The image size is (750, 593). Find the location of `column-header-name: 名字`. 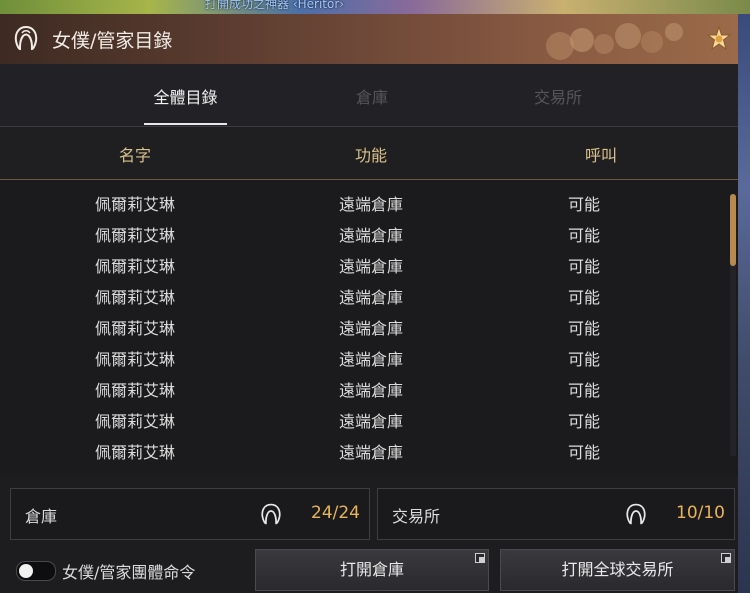

column-header-name: 名字 is located at coordinates (135, 154).